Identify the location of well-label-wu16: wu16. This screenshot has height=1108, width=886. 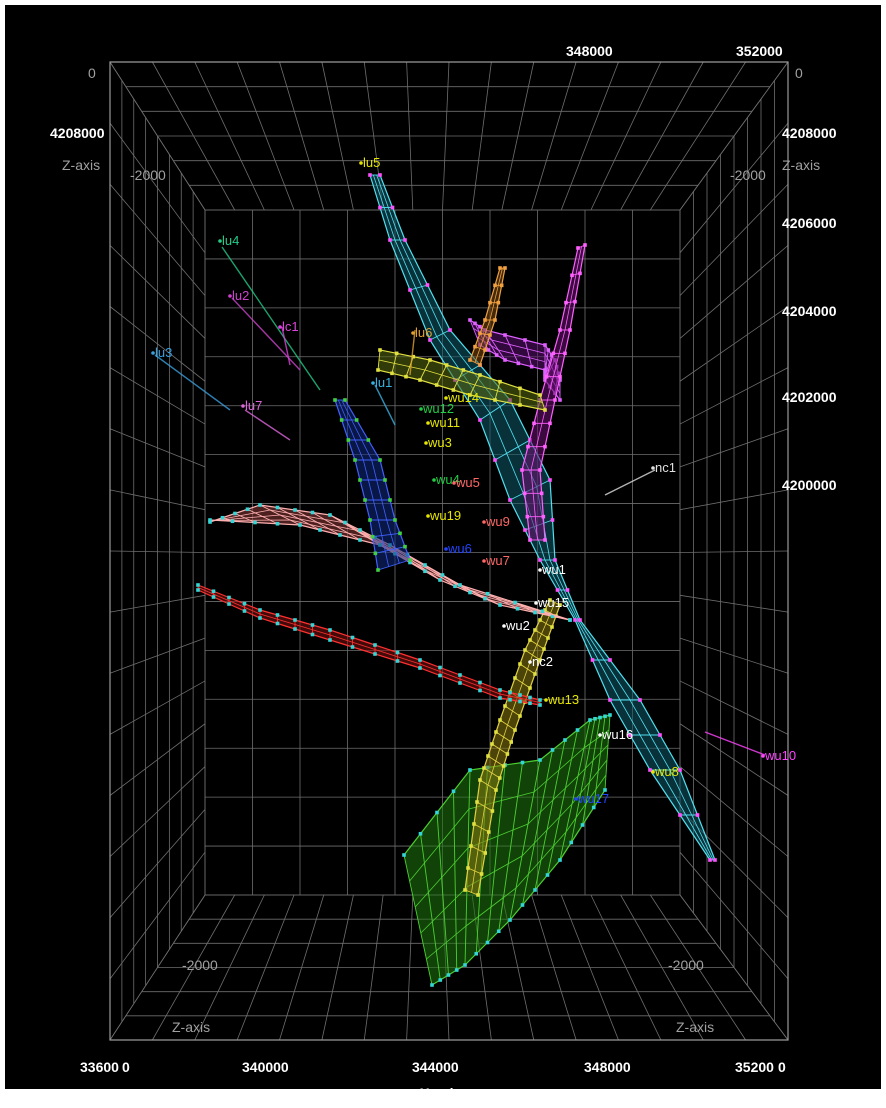
(617, 734).